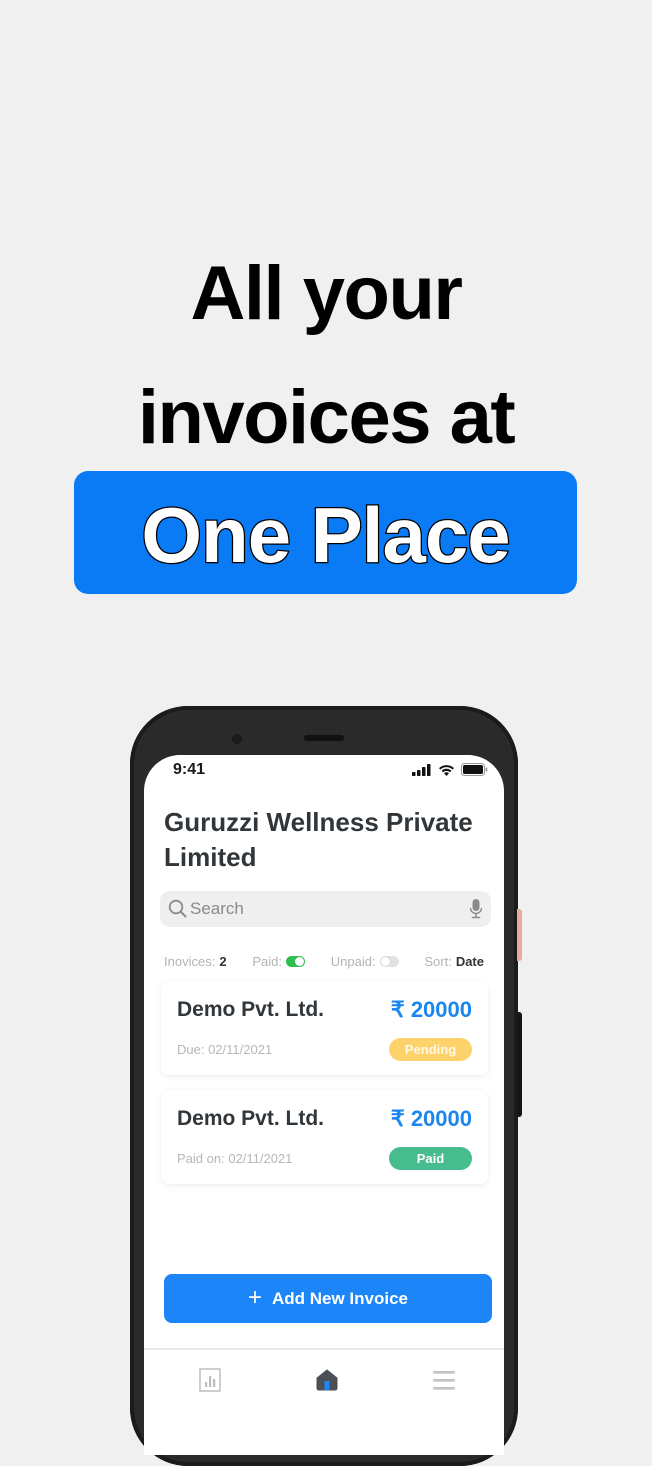 This screenshot has height=1466, width=652. Describe the element at coordinates (254, 1297) in the screenshot. I see `plus-icon: +` at that location.